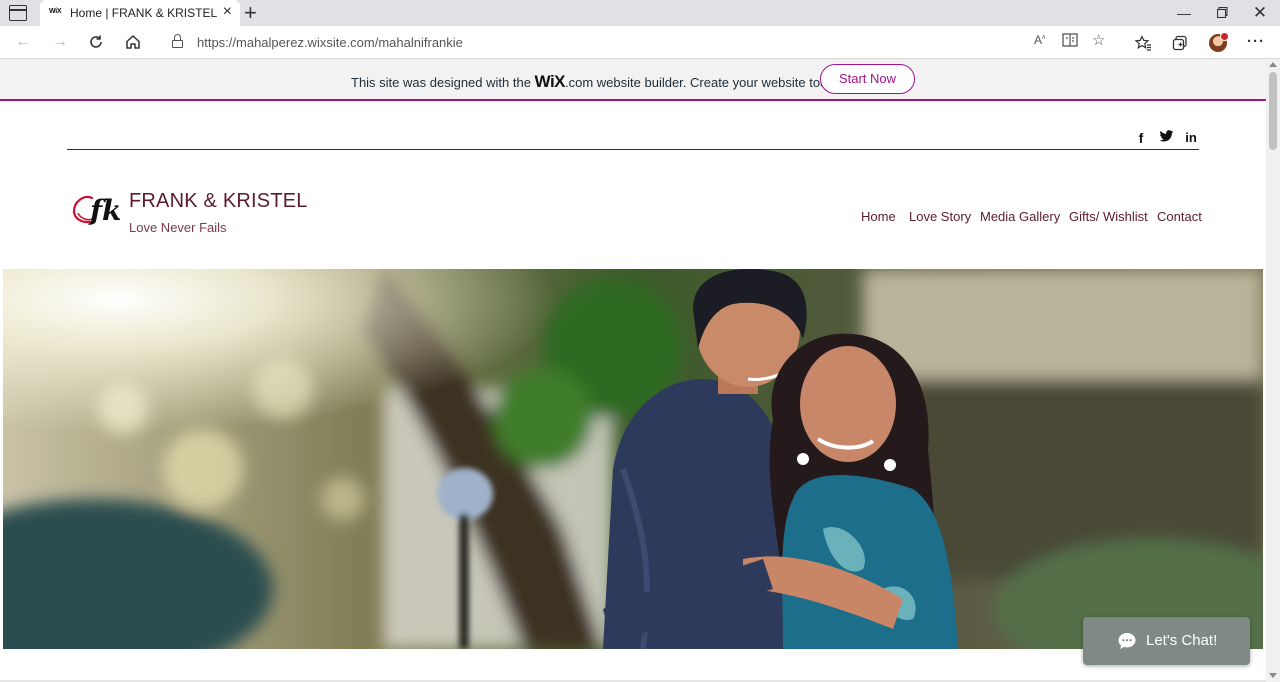 Image resolution: width=1280 pixels, height=682 pixels. I want to click on new-tab-icon: +, so click(250, 13).